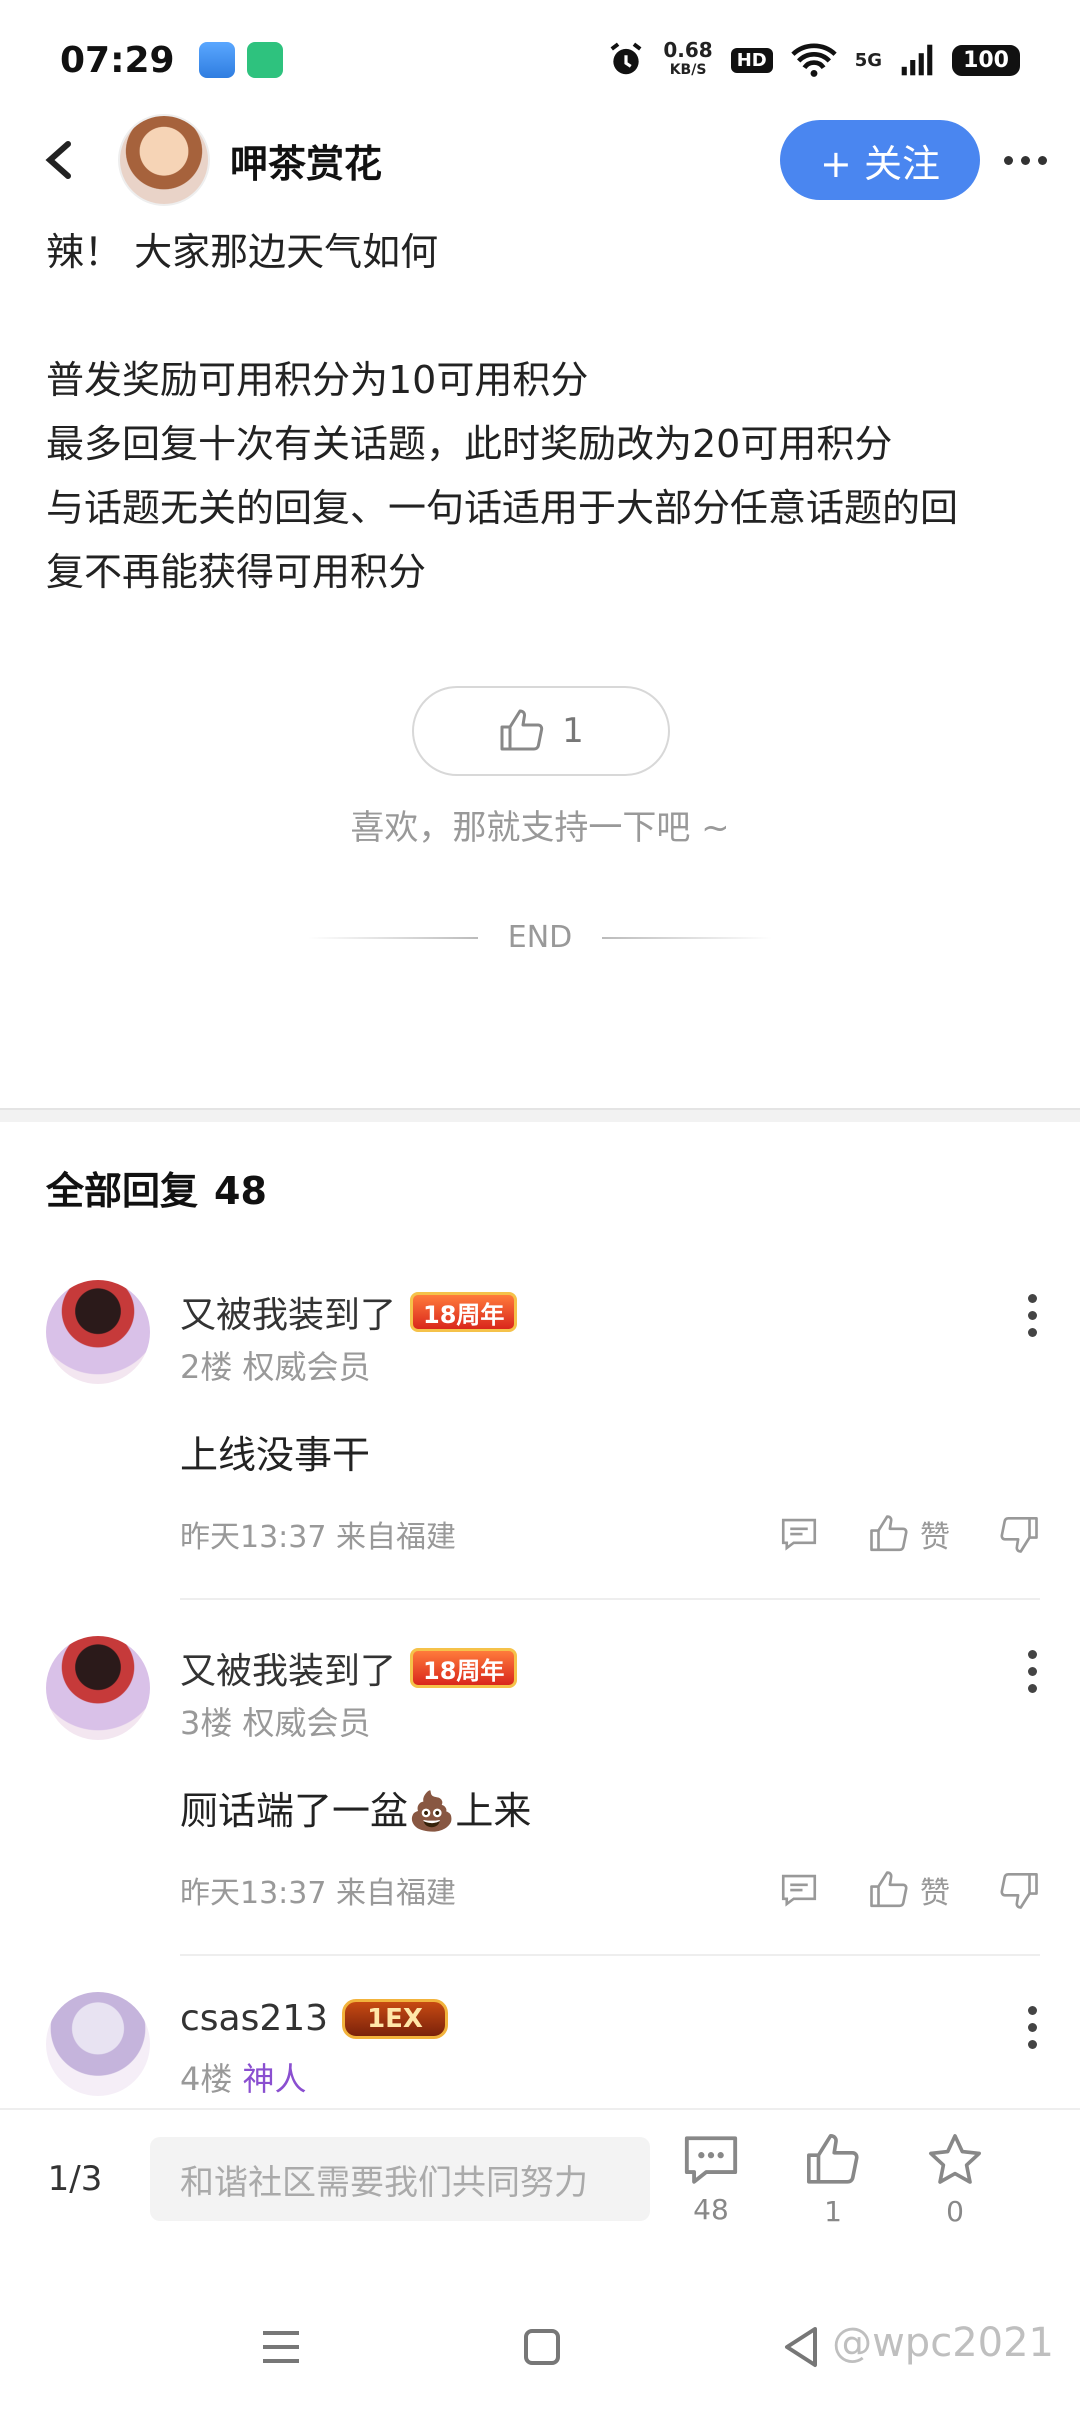 The image size is (1080, 2414). I want to click on bottom-action-bar: 1/3 和谐社区需要我们共同努力 48 1 0, so click(540, 2178).